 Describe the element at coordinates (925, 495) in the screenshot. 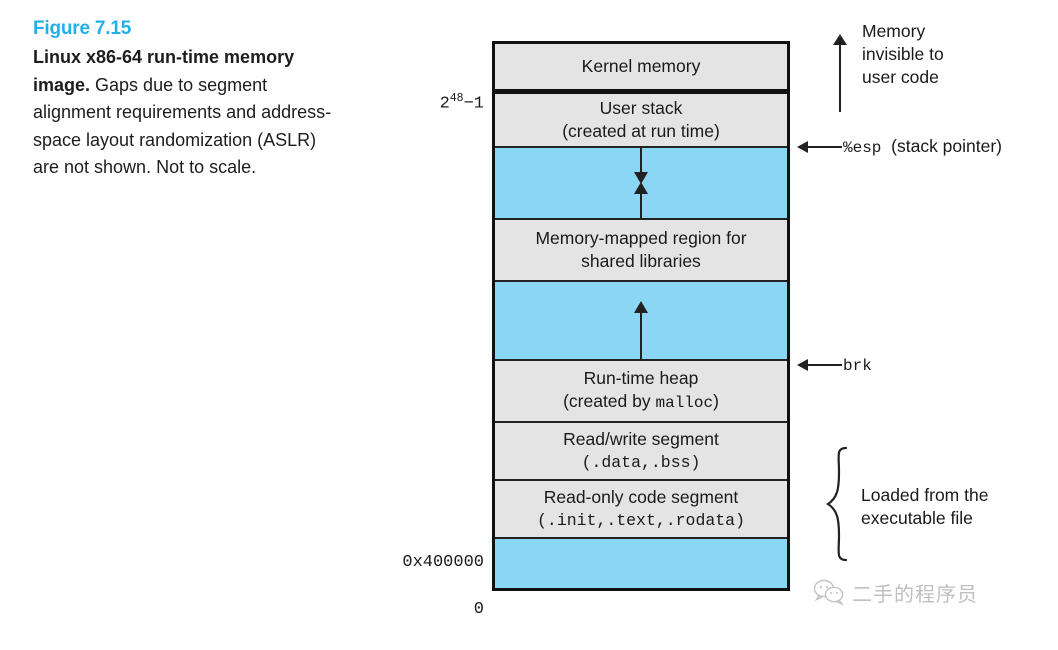

I see `loaded-line1: Loaded from the` at that location.